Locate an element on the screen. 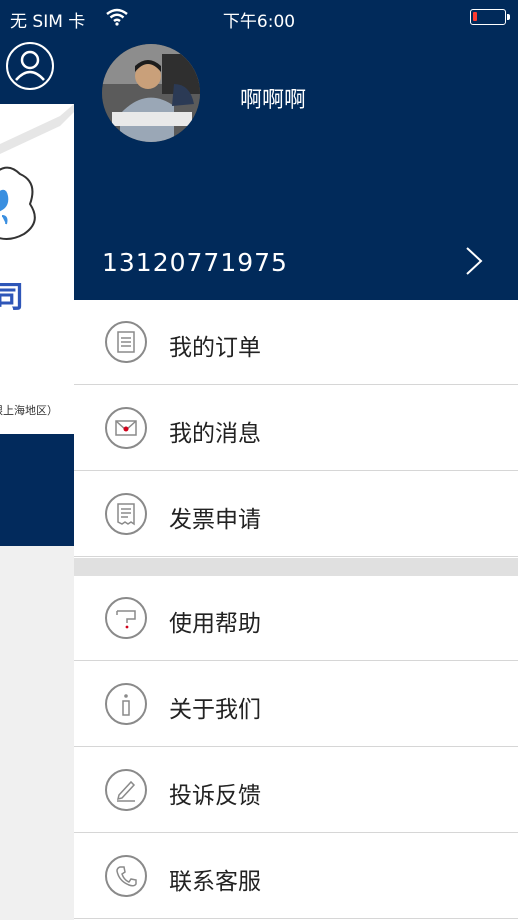  menu-item-about: 关于我们 is located at coordinates (296, 704).